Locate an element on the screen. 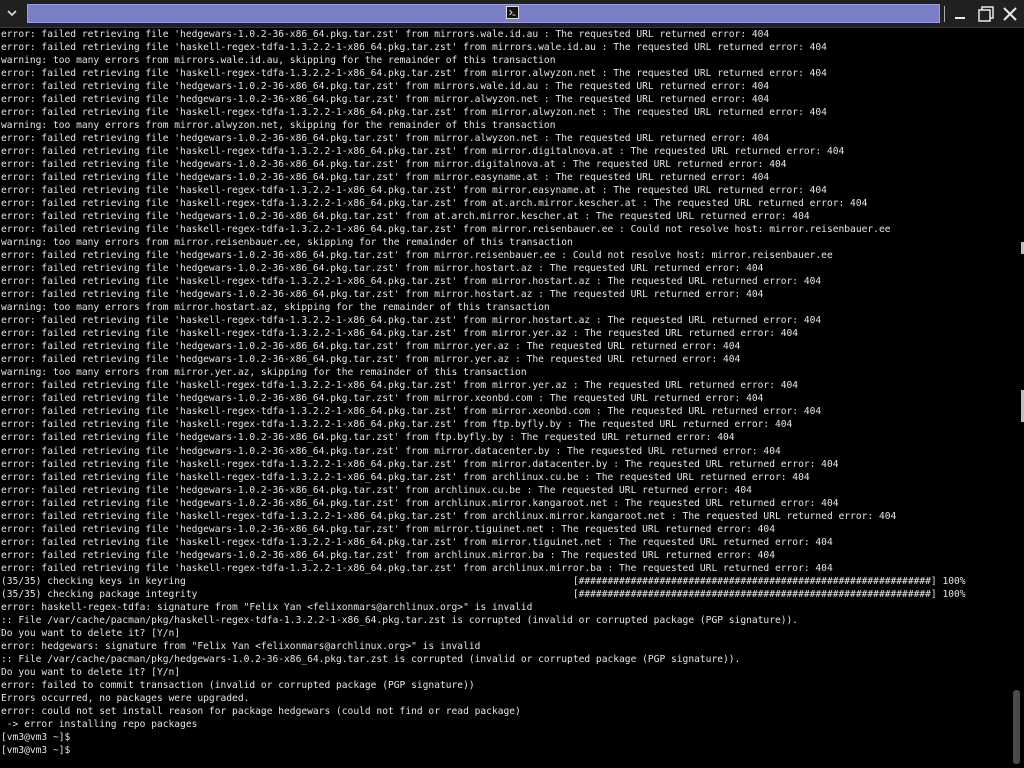 This screenshot has width=1024, height=768. maximize-icon is located at coordinates (986, 14).